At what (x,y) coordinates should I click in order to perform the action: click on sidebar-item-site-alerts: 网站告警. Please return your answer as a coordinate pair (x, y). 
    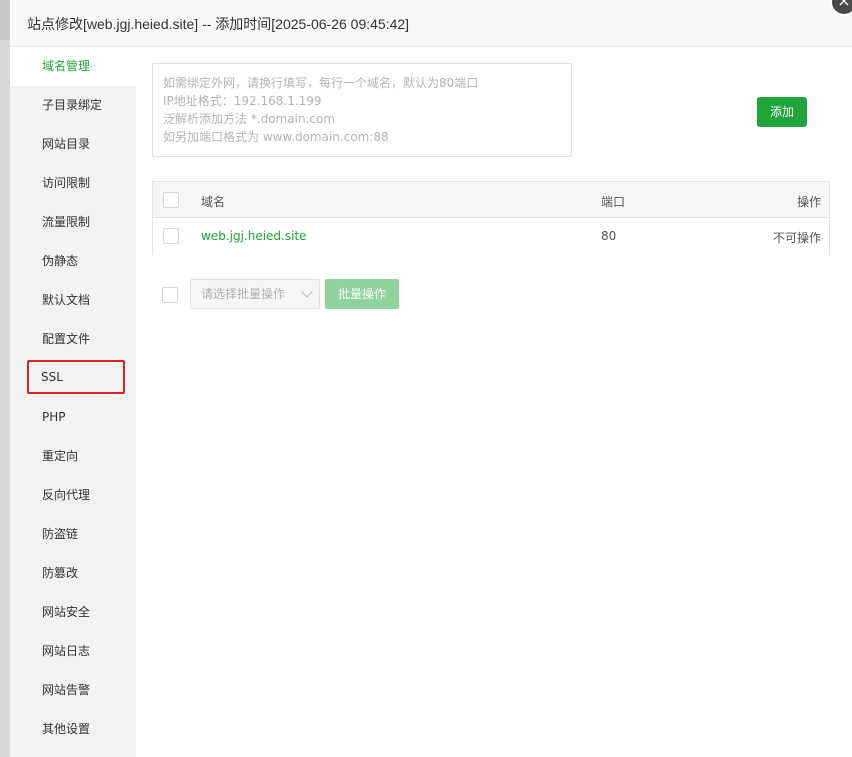
    Looking at the image, I should click on (73, 690).